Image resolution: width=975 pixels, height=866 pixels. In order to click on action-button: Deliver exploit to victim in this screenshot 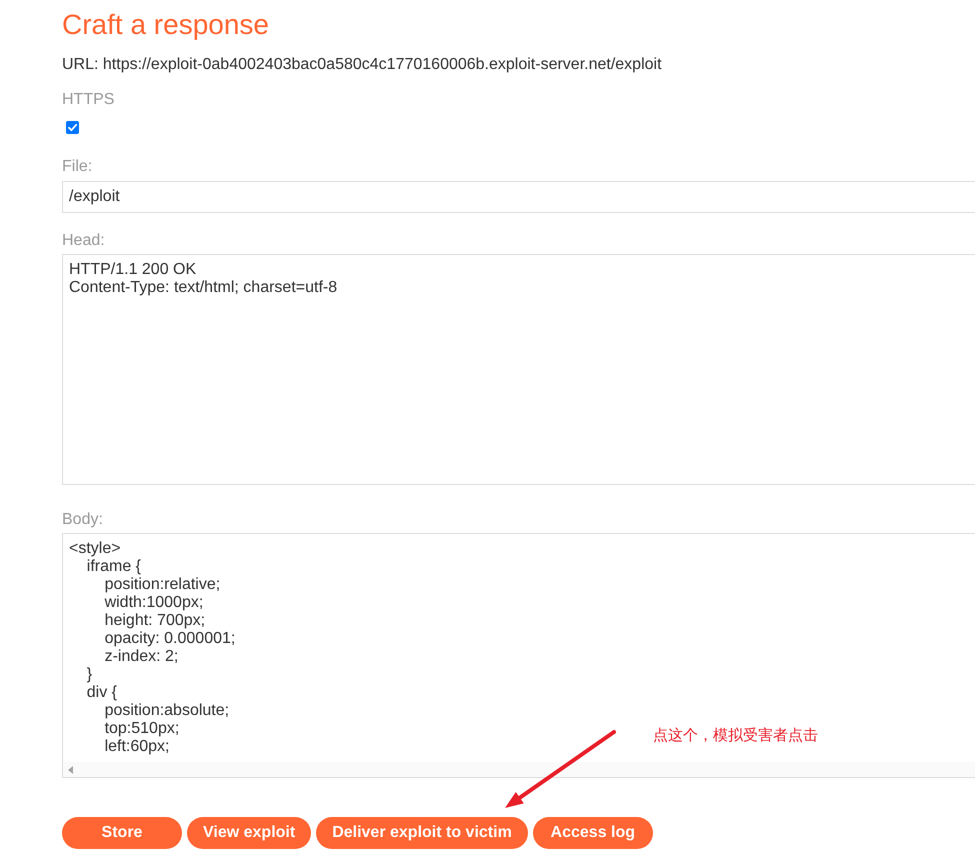, I will do `click(422, 833)`.